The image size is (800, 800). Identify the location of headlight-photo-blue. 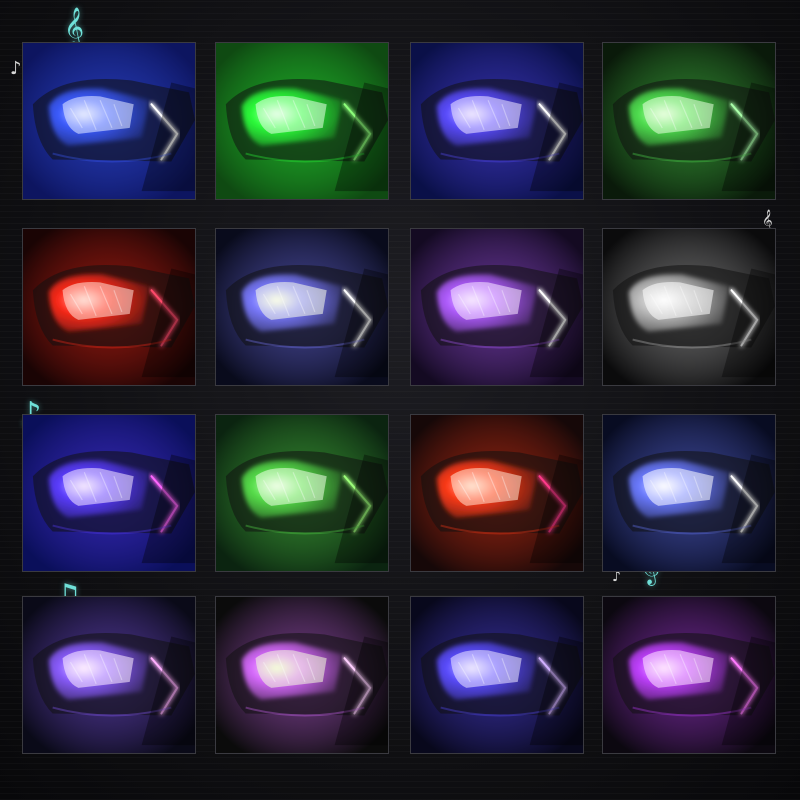
(109, 121).